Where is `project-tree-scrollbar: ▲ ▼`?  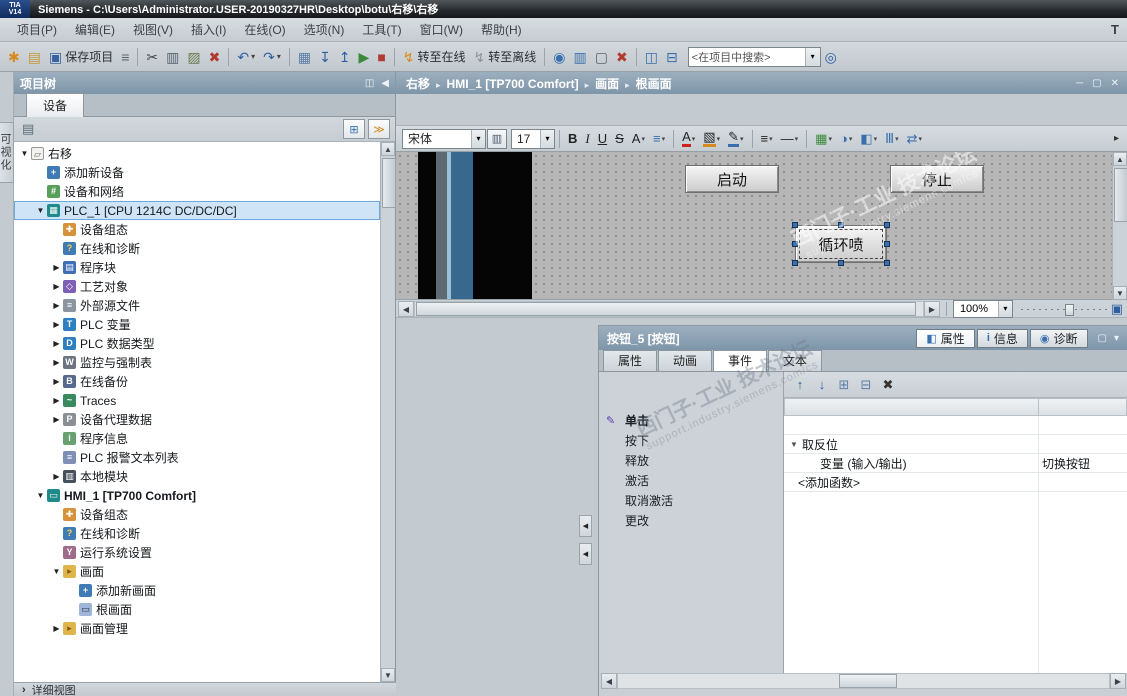 project-tree-scrollbar: ▲ ▼ is located at coordinates (388, 412).